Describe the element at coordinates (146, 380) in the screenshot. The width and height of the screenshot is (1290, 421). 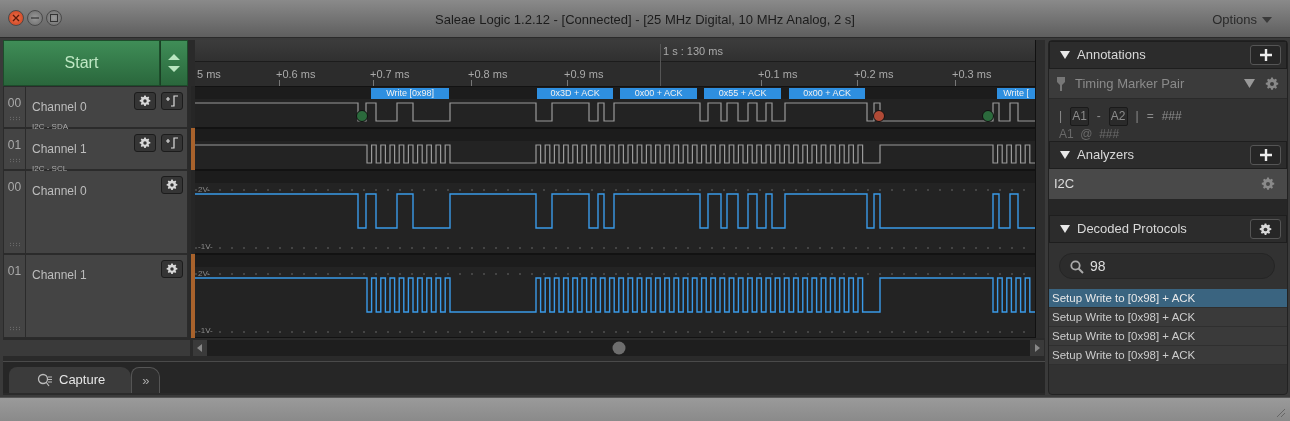
I see `more-tabs-button: »` at that location.